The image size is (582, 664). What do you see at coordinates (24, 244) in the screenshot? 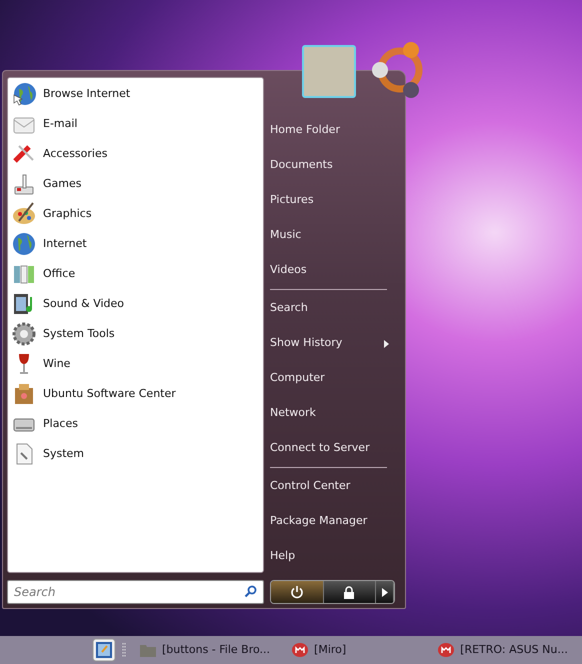
I see `globe-icon` at bounding box center [24, 244].